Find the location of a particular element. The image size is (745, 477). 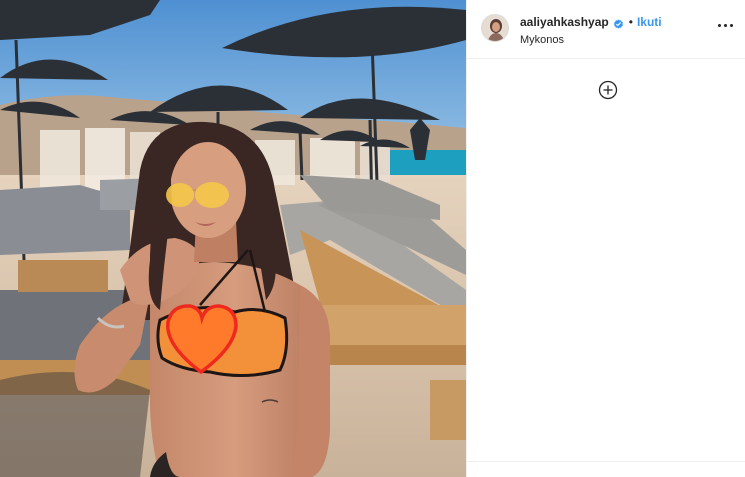

follow-button: Ikuti is located at coordinates (649, 22).